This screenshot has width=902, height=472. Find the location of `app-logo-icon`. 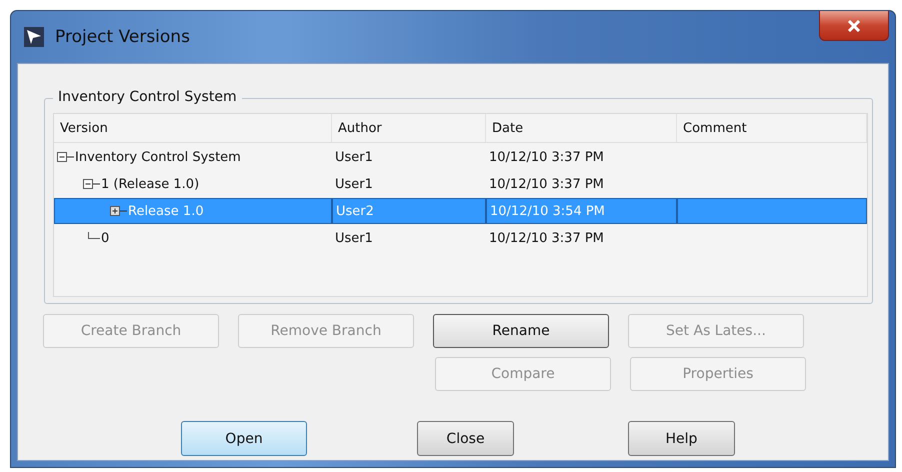

app-logo-icon is located at coordinates (34, 37).